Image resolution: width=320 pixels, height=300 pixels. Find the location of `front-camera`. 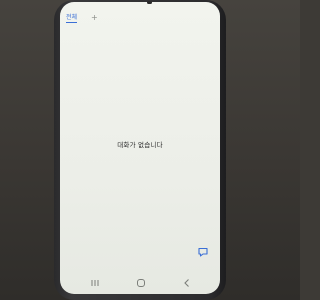

front-camera is located at coordinates (149, 2).